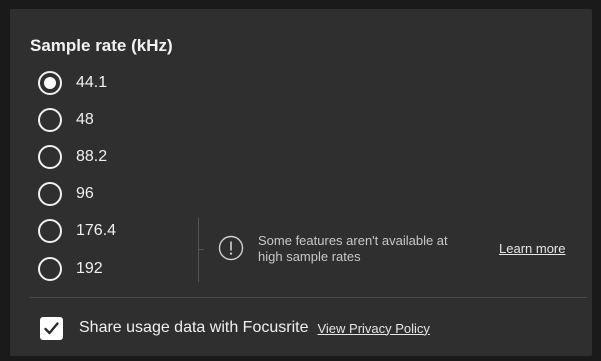 The image size is (601, 361). What do you see at coordinates (89, 268) in the screenshot?
I see `radio-label: 192` at bounding box center [89, 268].